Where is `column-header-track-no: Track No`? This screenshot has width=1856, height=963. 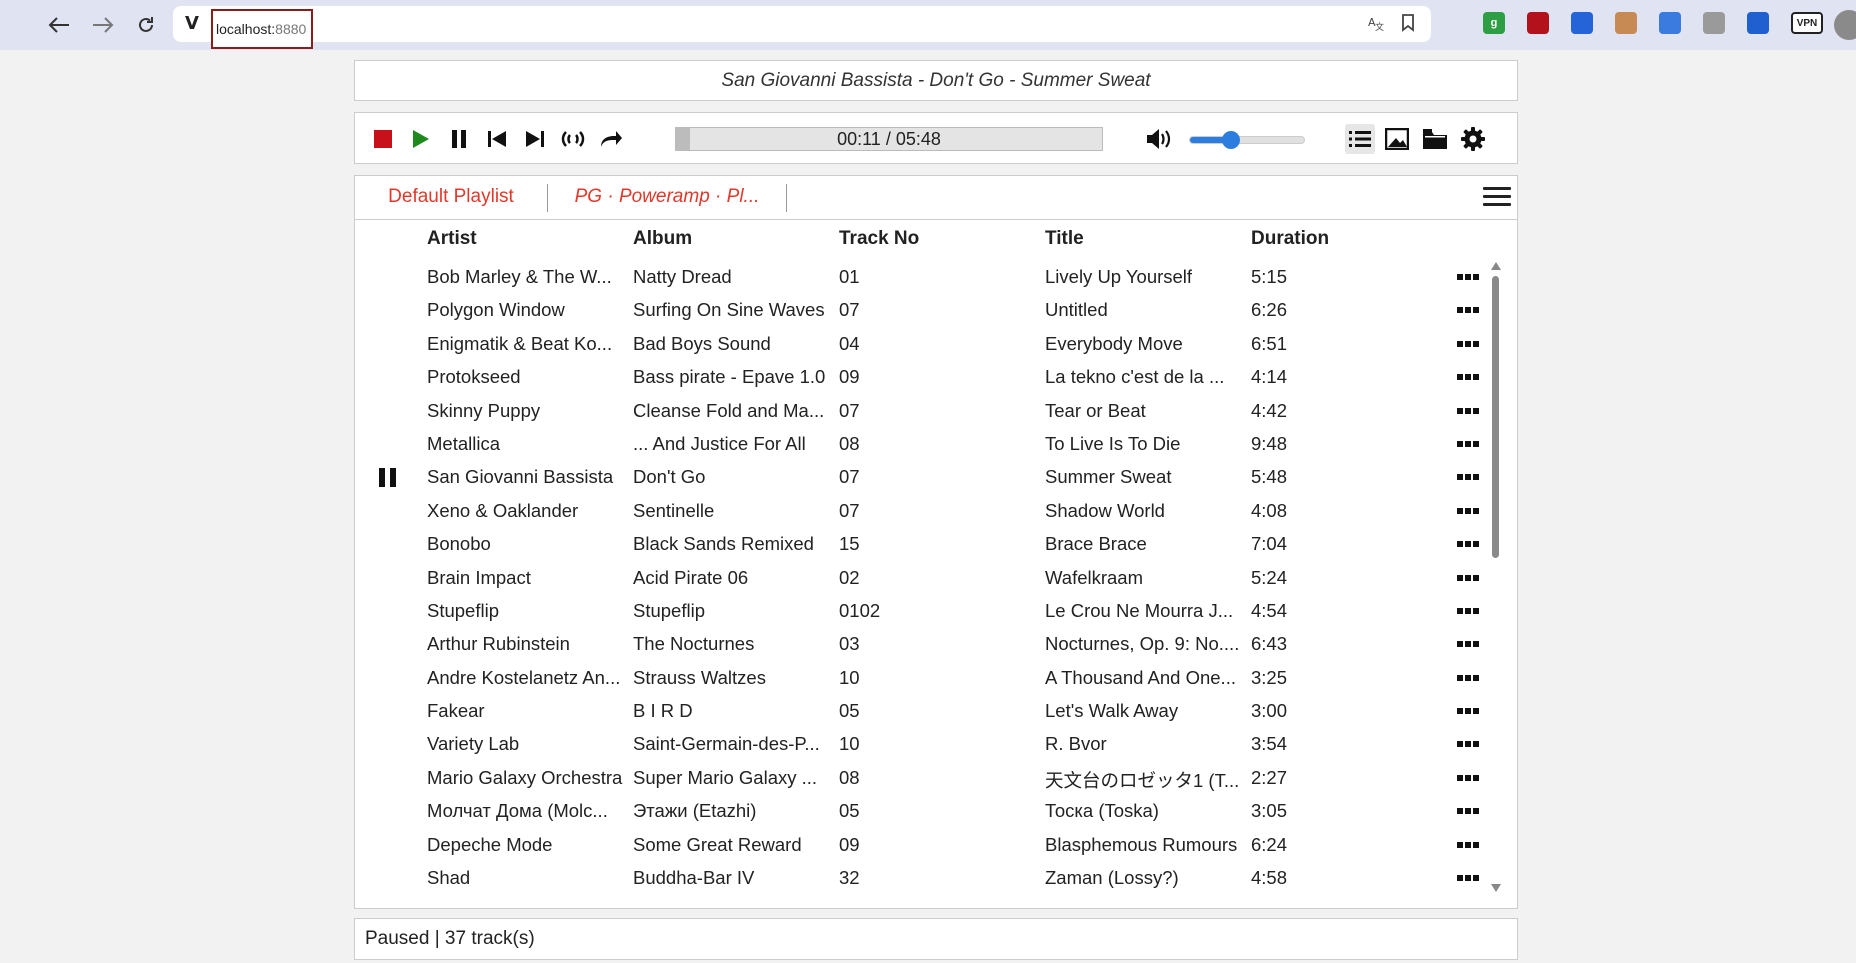
column-header-track-no: Track No is located at coordinates (879, 239).